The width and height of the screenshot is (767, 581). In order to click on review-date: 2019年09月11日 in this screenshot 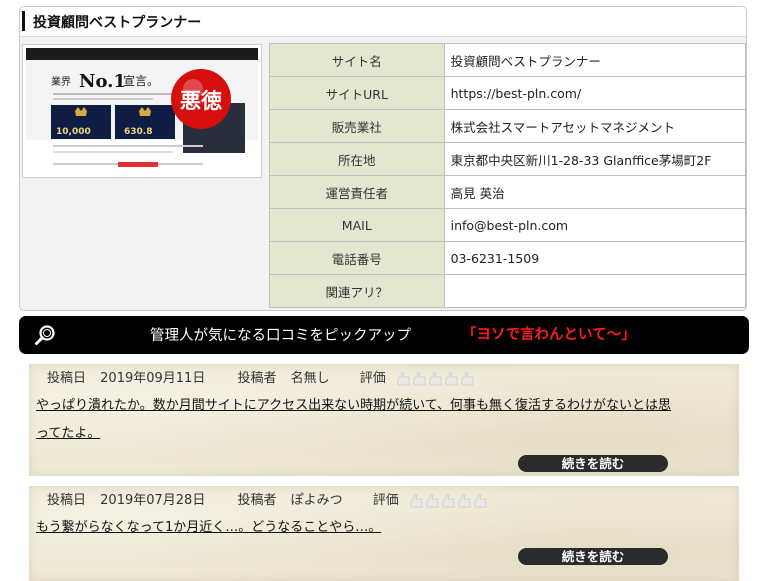, I will do `click(153, 378)`.